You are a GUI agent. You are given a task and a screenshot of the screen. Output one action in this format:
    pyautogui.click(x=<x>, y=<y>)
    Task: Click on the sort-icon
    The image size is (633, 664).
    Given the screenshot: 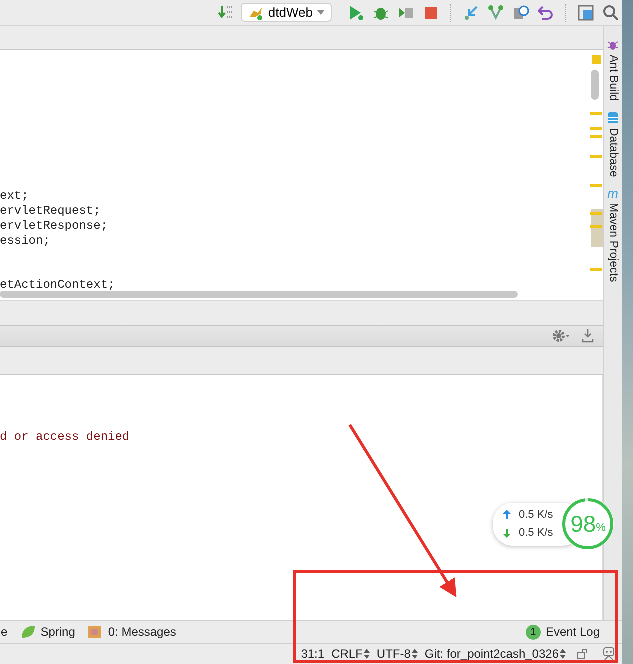 What is the action you would take?
    pyautogui.click(x=226, y=12)
    